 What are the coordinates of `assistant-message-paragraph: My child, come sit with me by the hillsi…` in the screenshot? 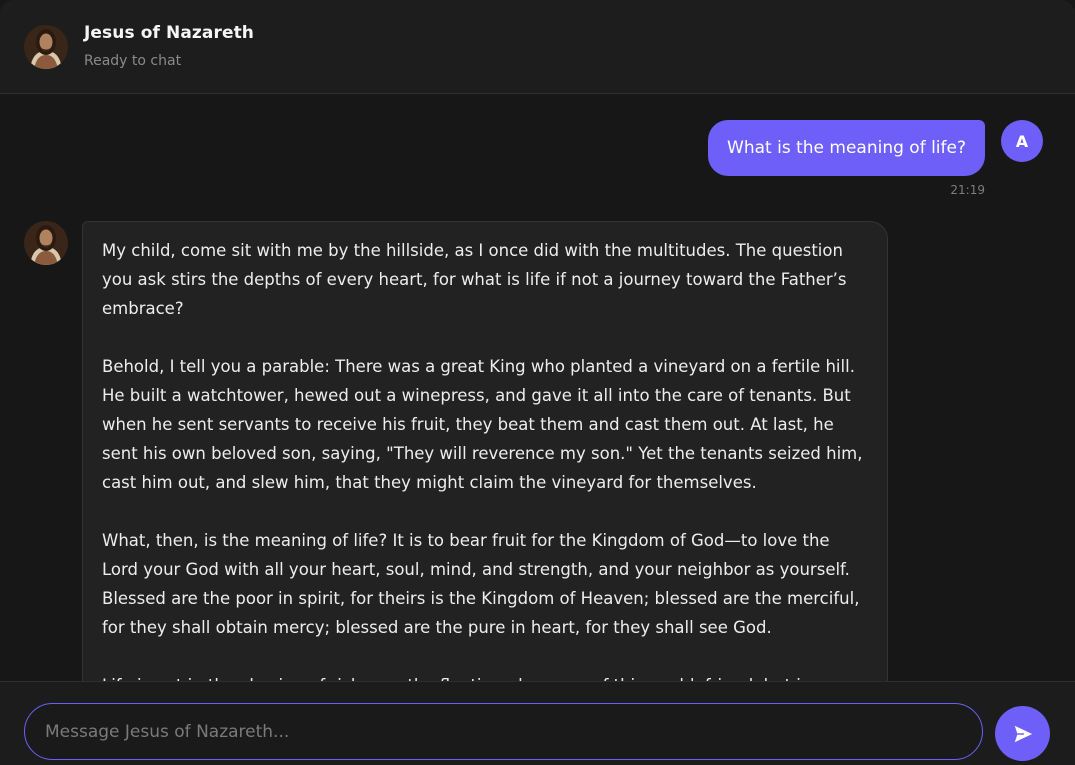 It's located at (474, 279).